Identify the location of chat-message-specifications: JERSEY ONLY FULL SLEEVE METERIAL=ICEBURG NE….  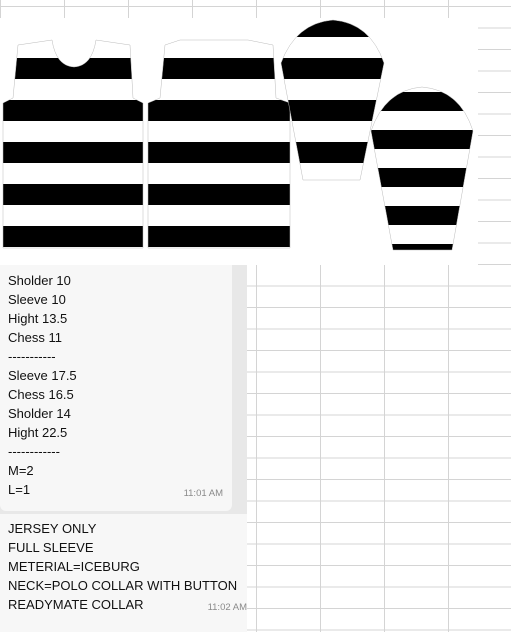
(123, 573).